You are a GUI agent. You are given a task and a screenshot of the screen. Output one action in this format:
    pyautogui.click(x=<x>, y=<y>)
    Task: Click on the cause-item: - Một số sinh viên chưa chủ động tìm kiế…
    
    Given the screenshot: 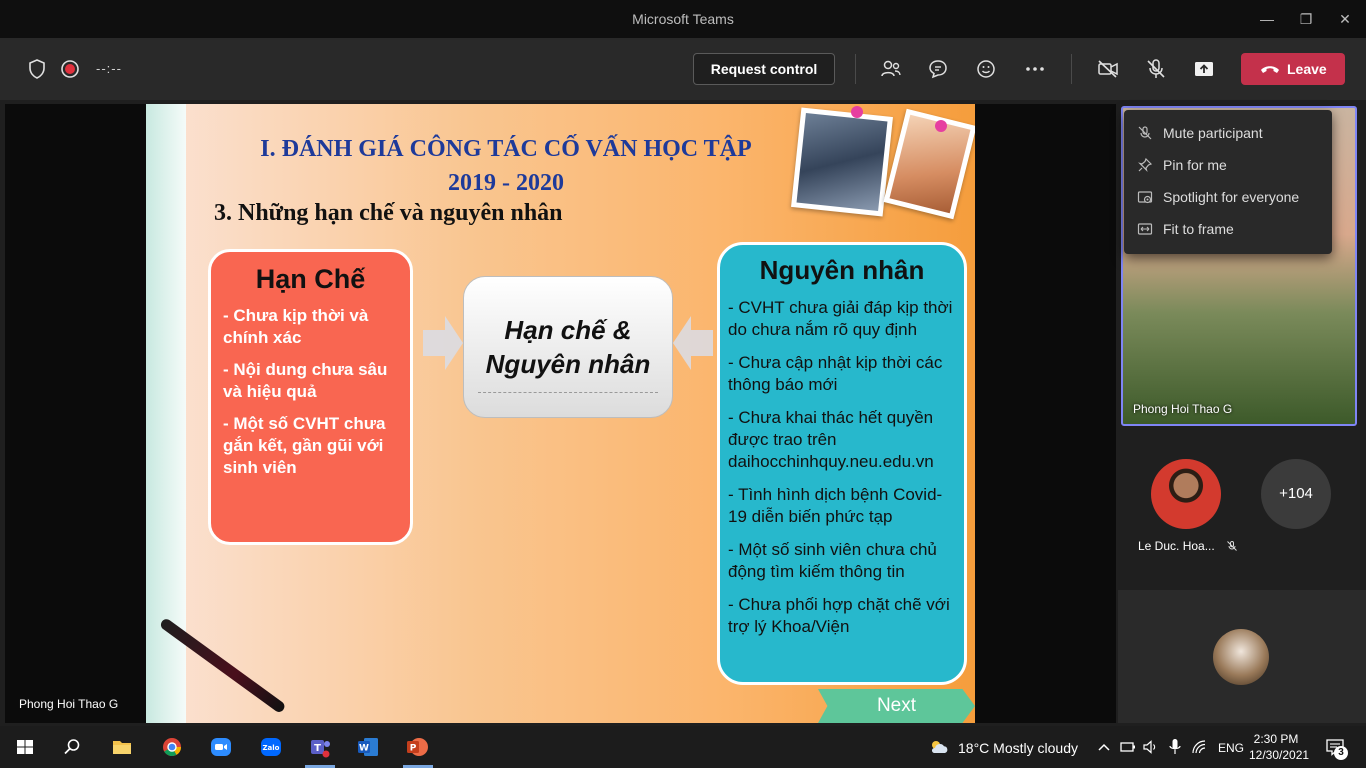 What is the action you would take?
    pyautogui.click(x=832, y=560)
    